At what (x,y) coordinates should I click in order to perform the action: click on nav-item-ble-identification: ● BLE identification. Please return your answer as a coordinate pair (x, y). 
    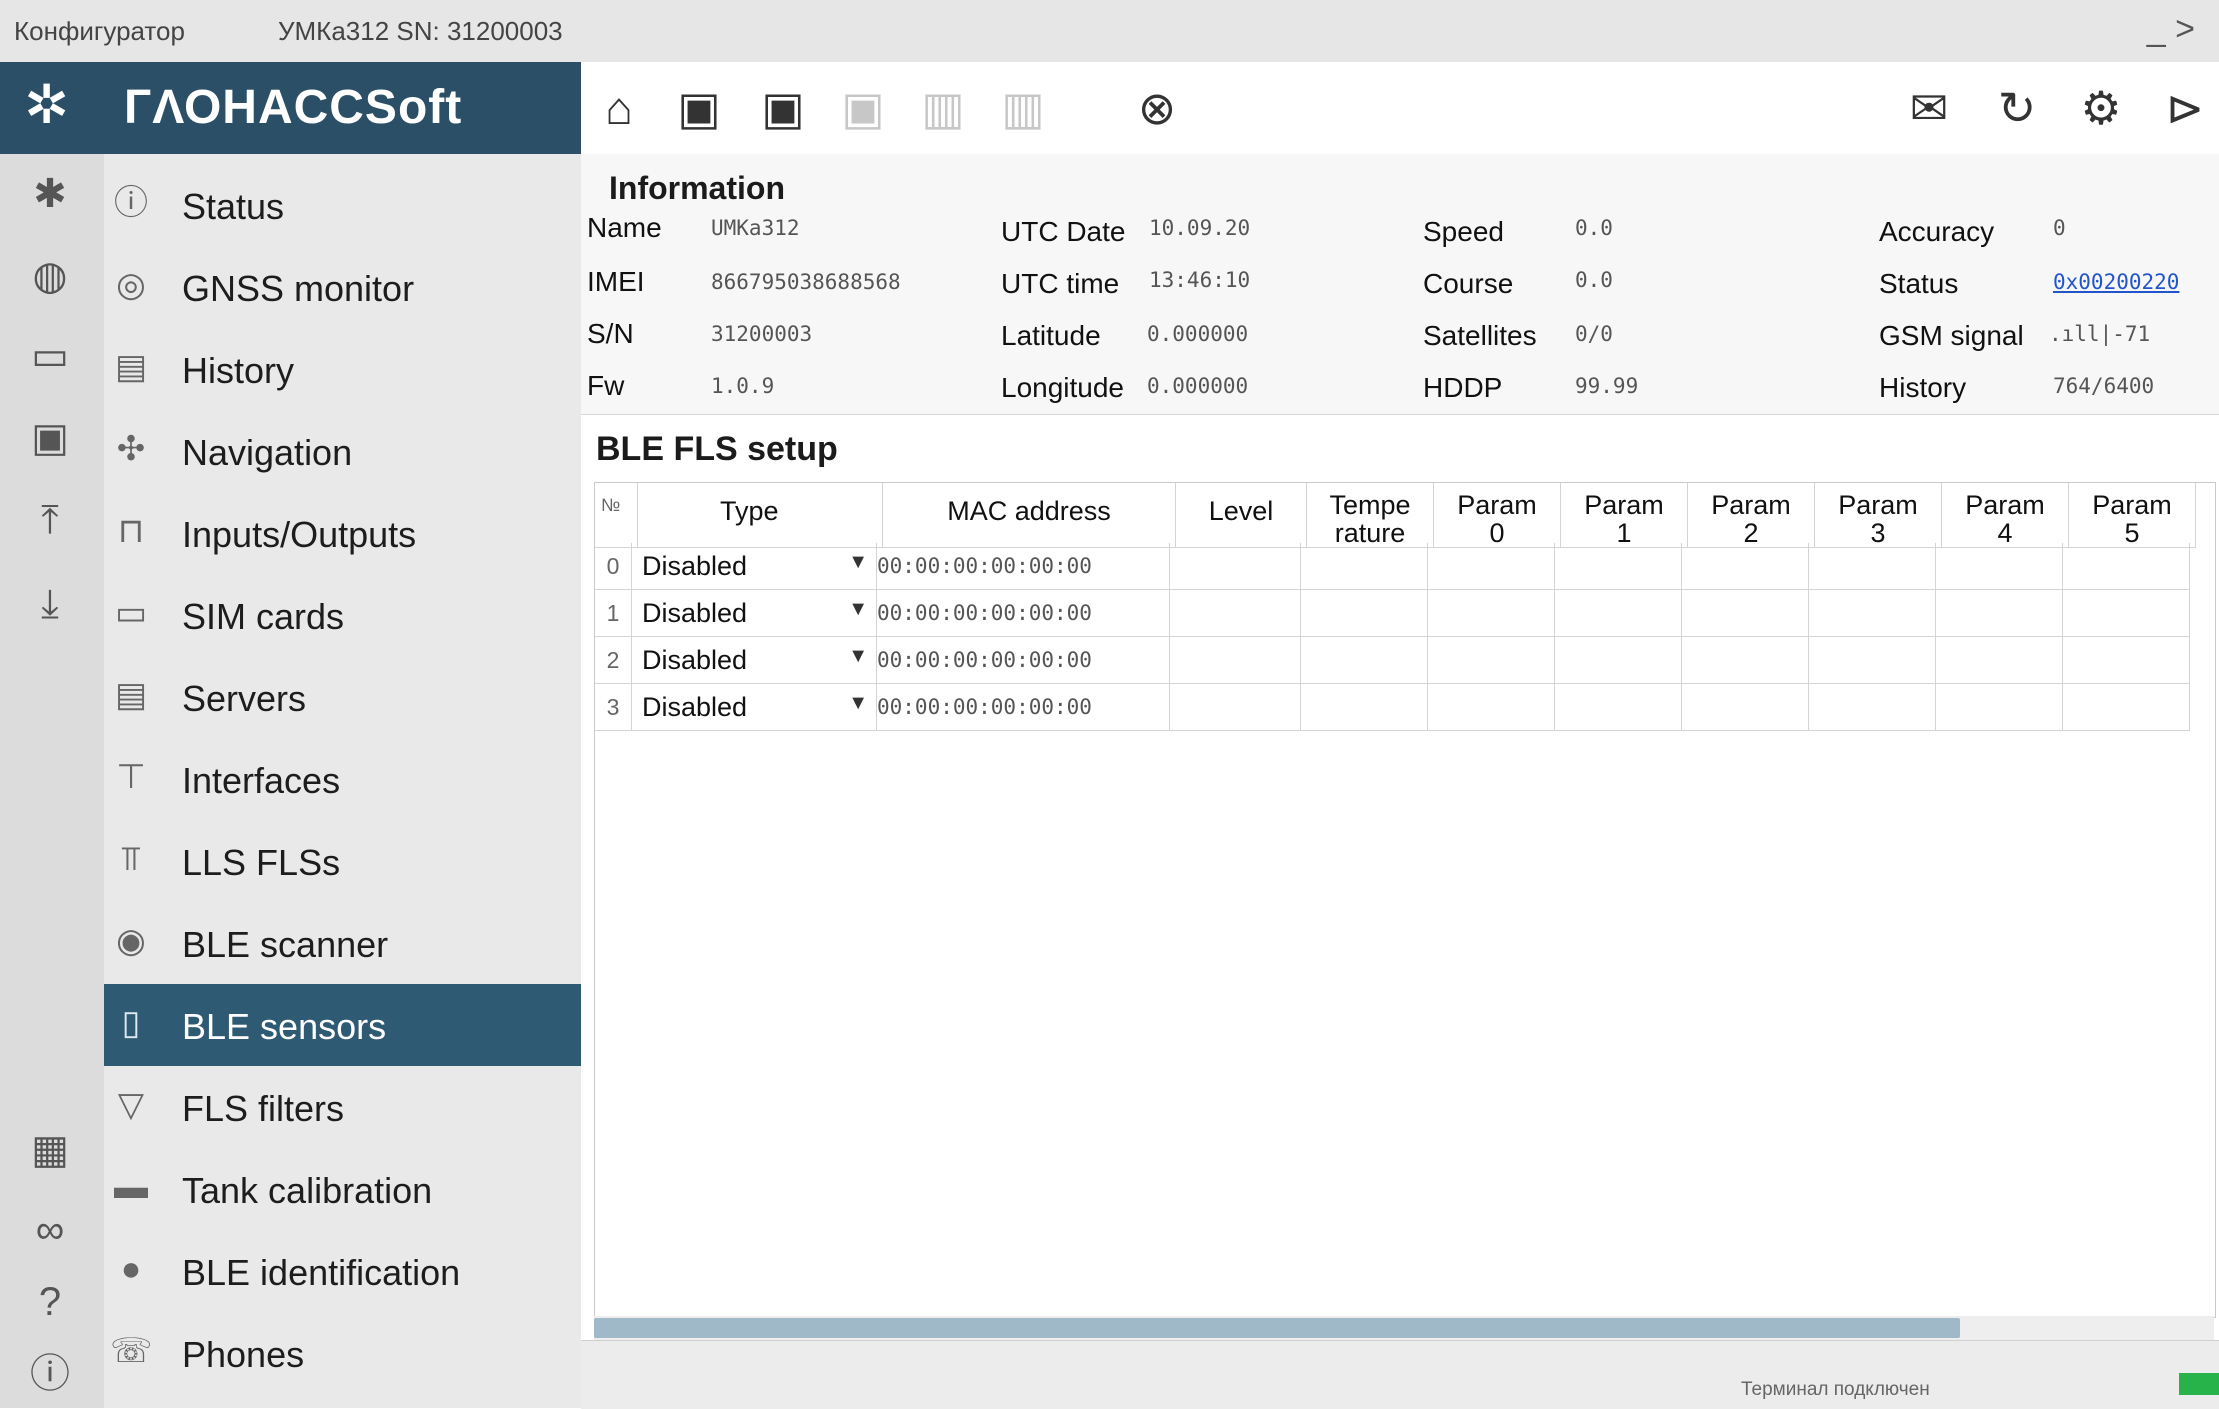
    Looking at the image, I should click on (342, 1271).